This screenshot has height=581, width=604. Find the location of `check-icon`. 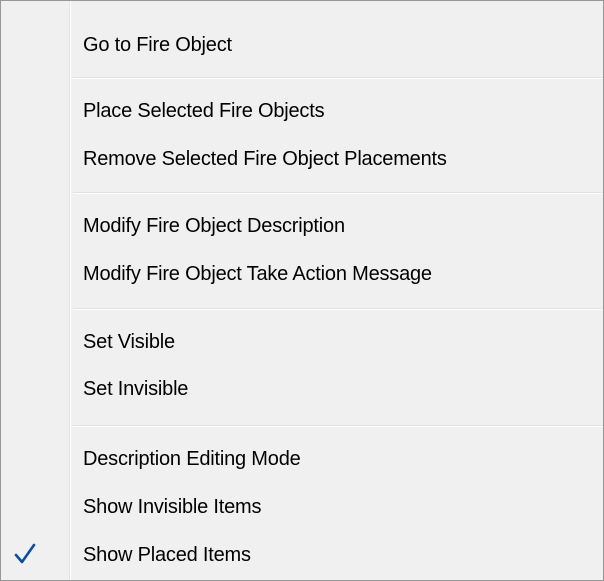

check-icon is located at coordinates (25, 553).